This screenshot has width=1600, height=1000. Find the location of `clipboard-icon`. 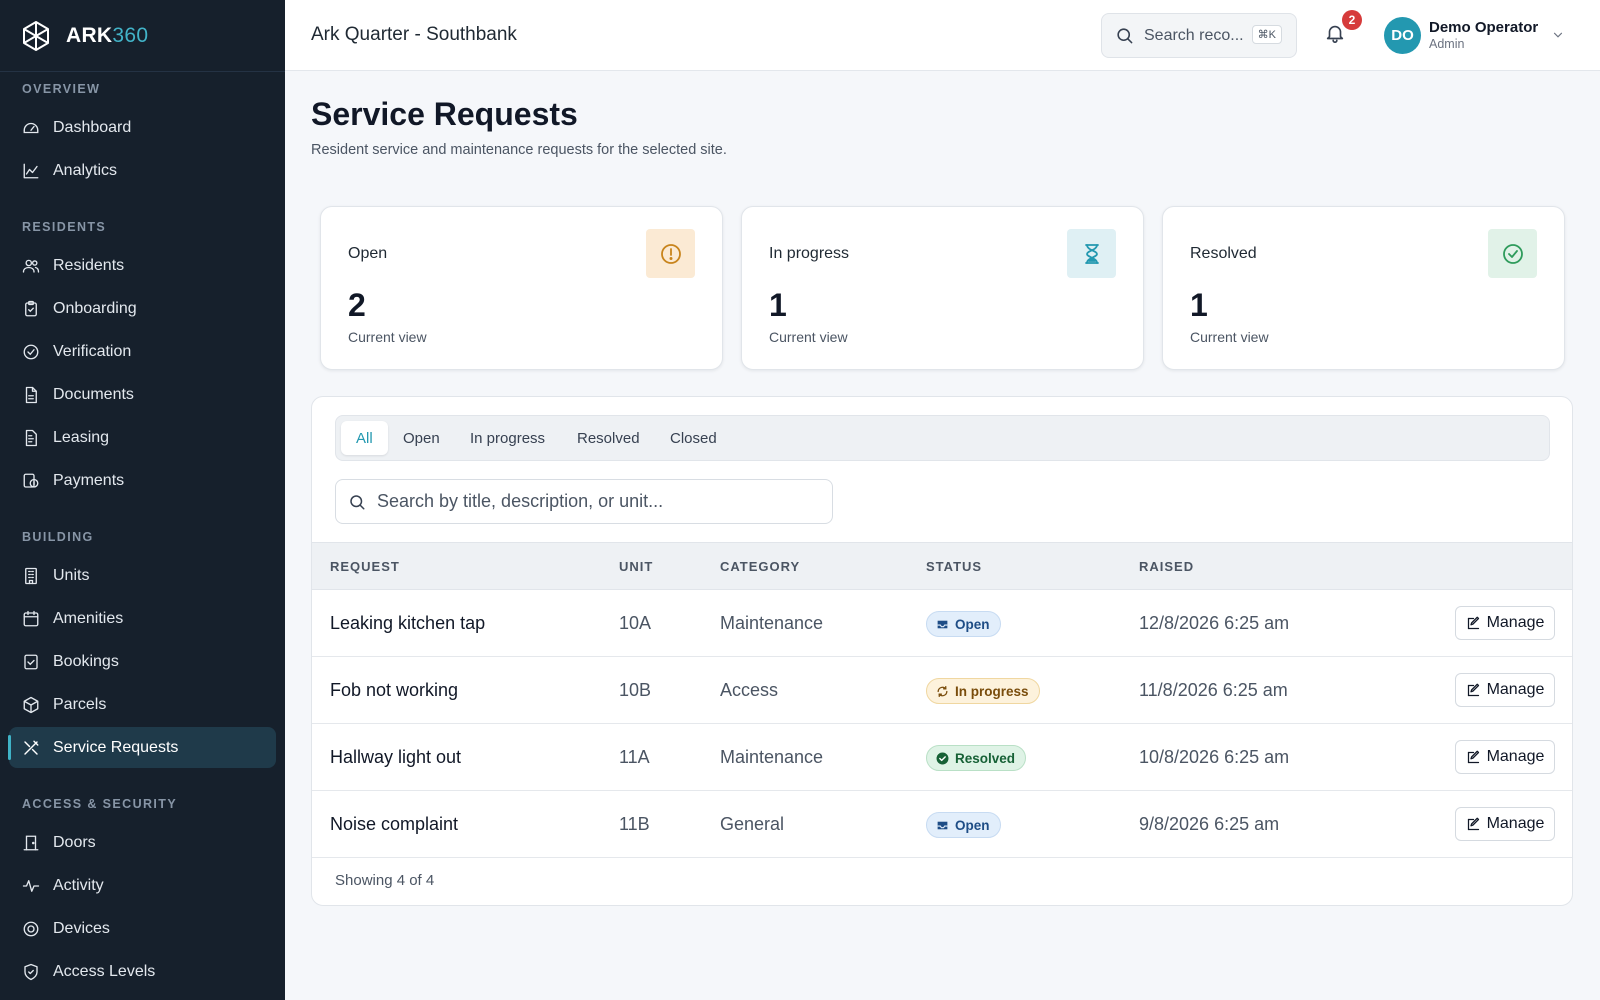

clipboard-icon is located at coordinates (31, 308).